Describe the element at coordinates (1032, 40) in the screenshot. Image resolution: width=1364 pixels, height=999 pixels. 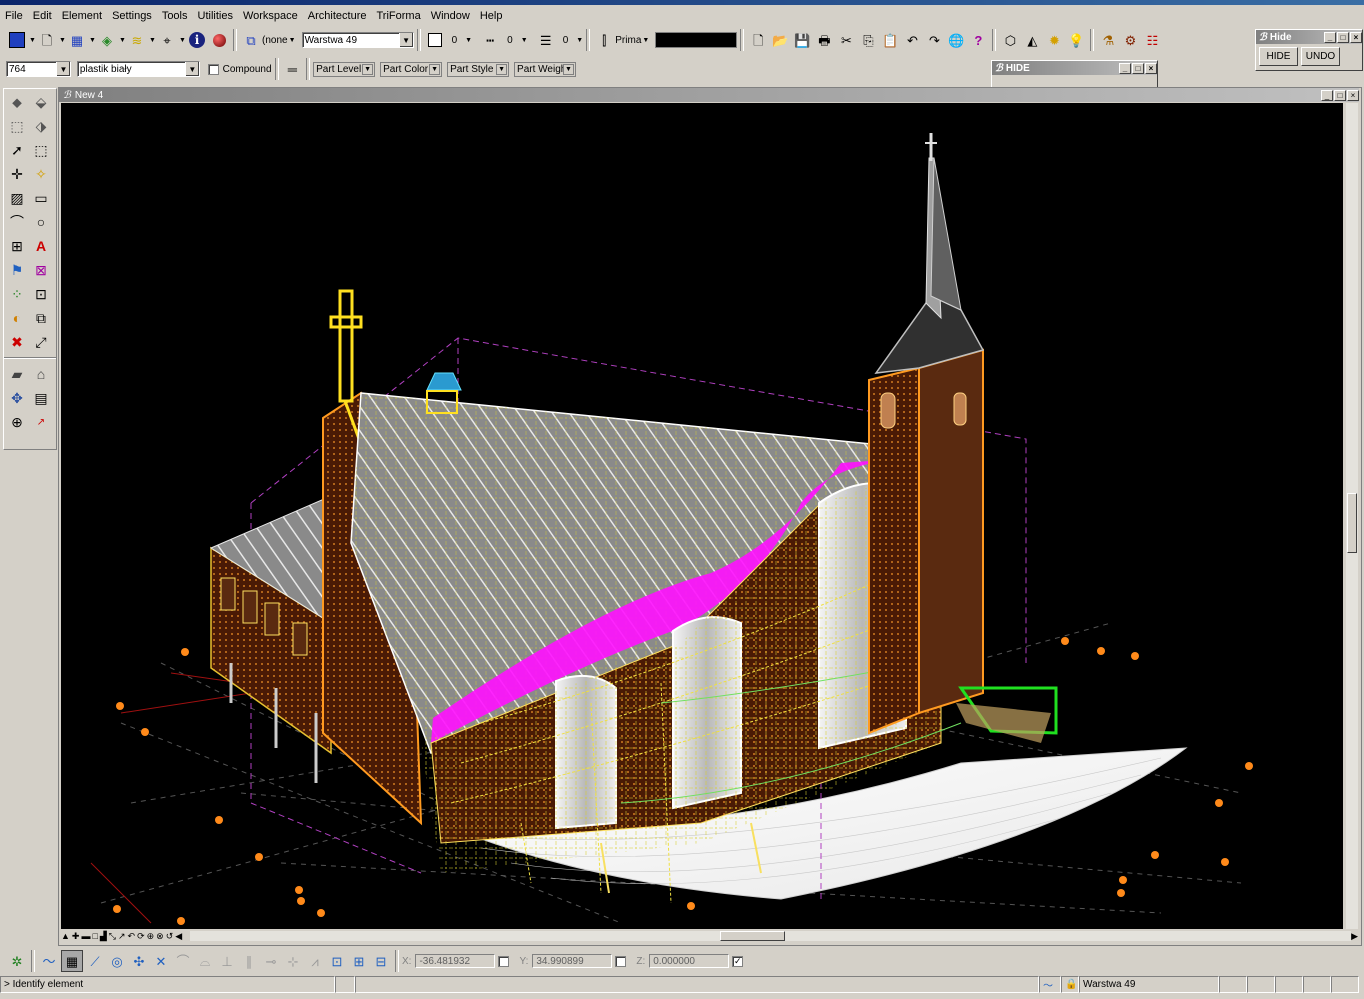
I see `paint-bucket-icon: ◭` at that location.